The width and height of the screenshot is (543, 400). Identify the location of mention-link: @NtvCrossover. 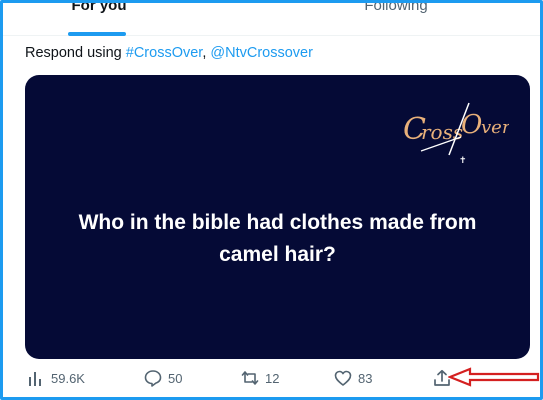
(261, 53).